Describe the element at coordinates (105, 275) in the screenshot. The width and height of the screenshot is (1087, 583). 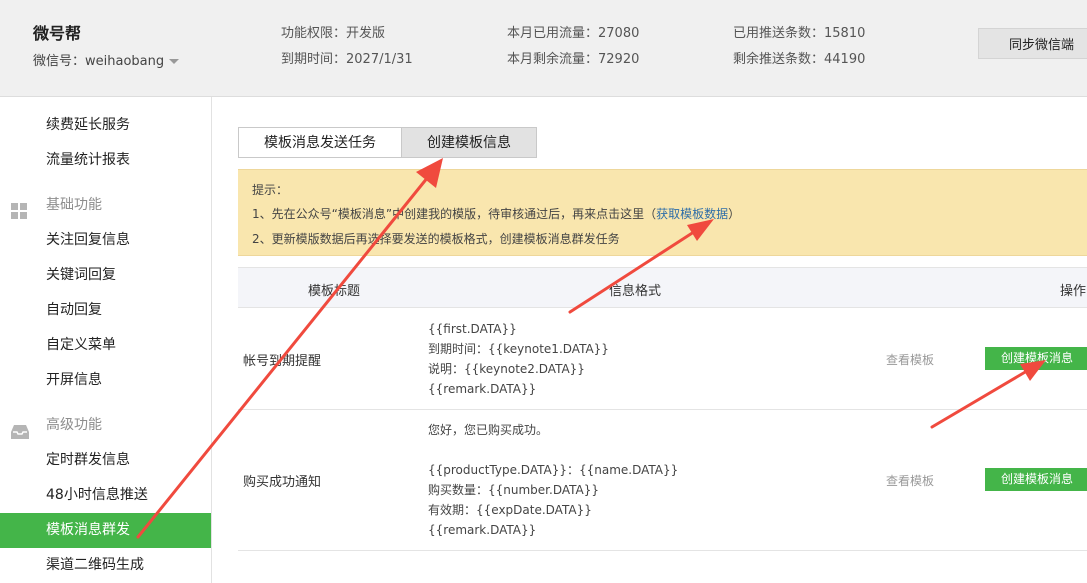
I see `sidebar-item-keyword-reply: 关键词回复` at that location.